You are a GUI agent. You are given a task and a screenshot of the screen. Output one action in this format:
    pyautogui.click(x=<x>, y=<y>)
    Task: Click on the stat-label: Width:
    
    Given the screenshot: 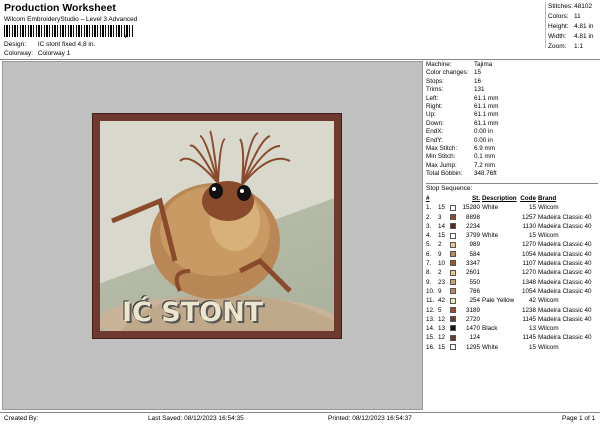 What is the action you would take?
    pyautogui.click(x=557, y=36)
    